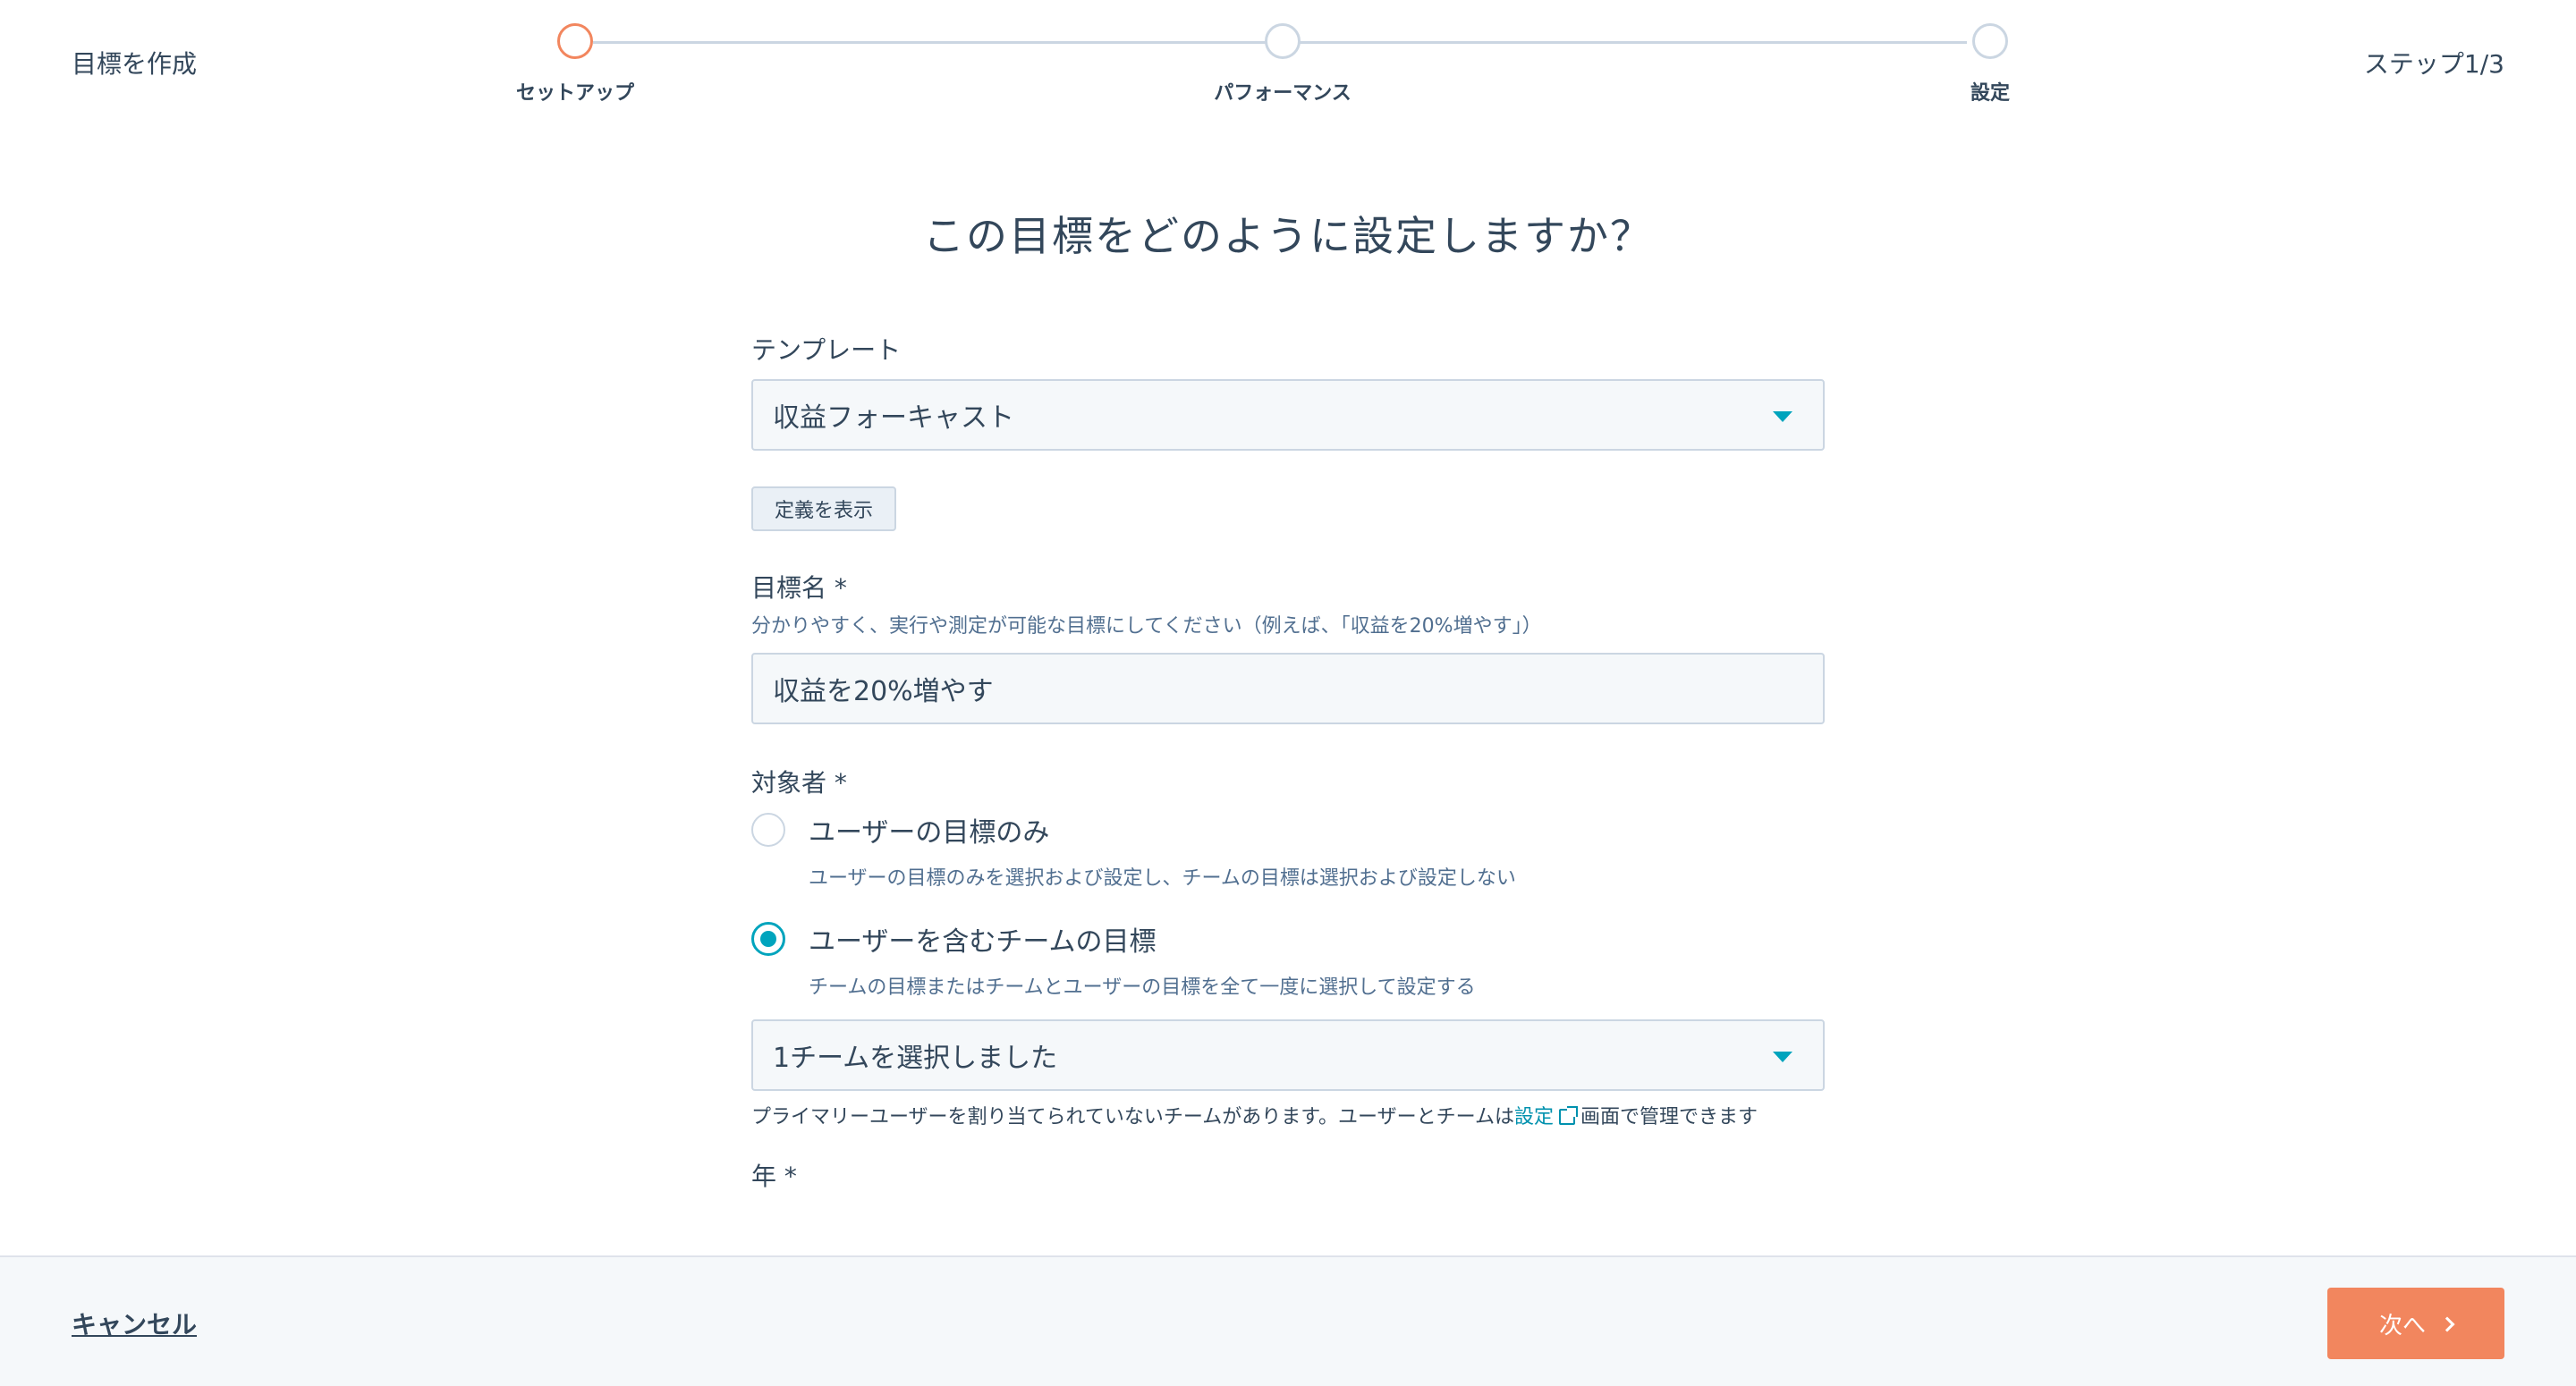  What do you see at coordinates (915, 1058) in the screenshot?
I see `team-select-value: 1チームを選択しました` at bounding box center [915, 1058].